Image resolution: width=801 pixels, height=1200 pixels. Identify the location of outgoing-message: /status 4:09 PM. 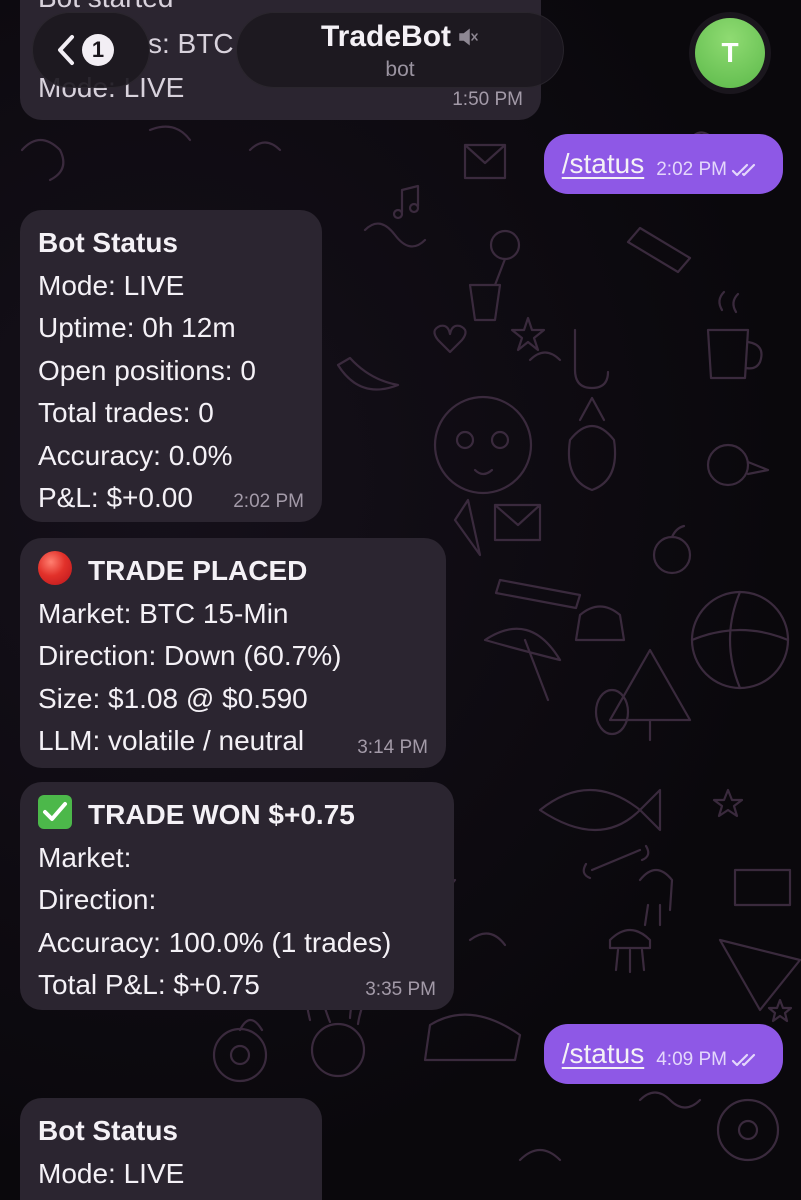
(663, 1054).